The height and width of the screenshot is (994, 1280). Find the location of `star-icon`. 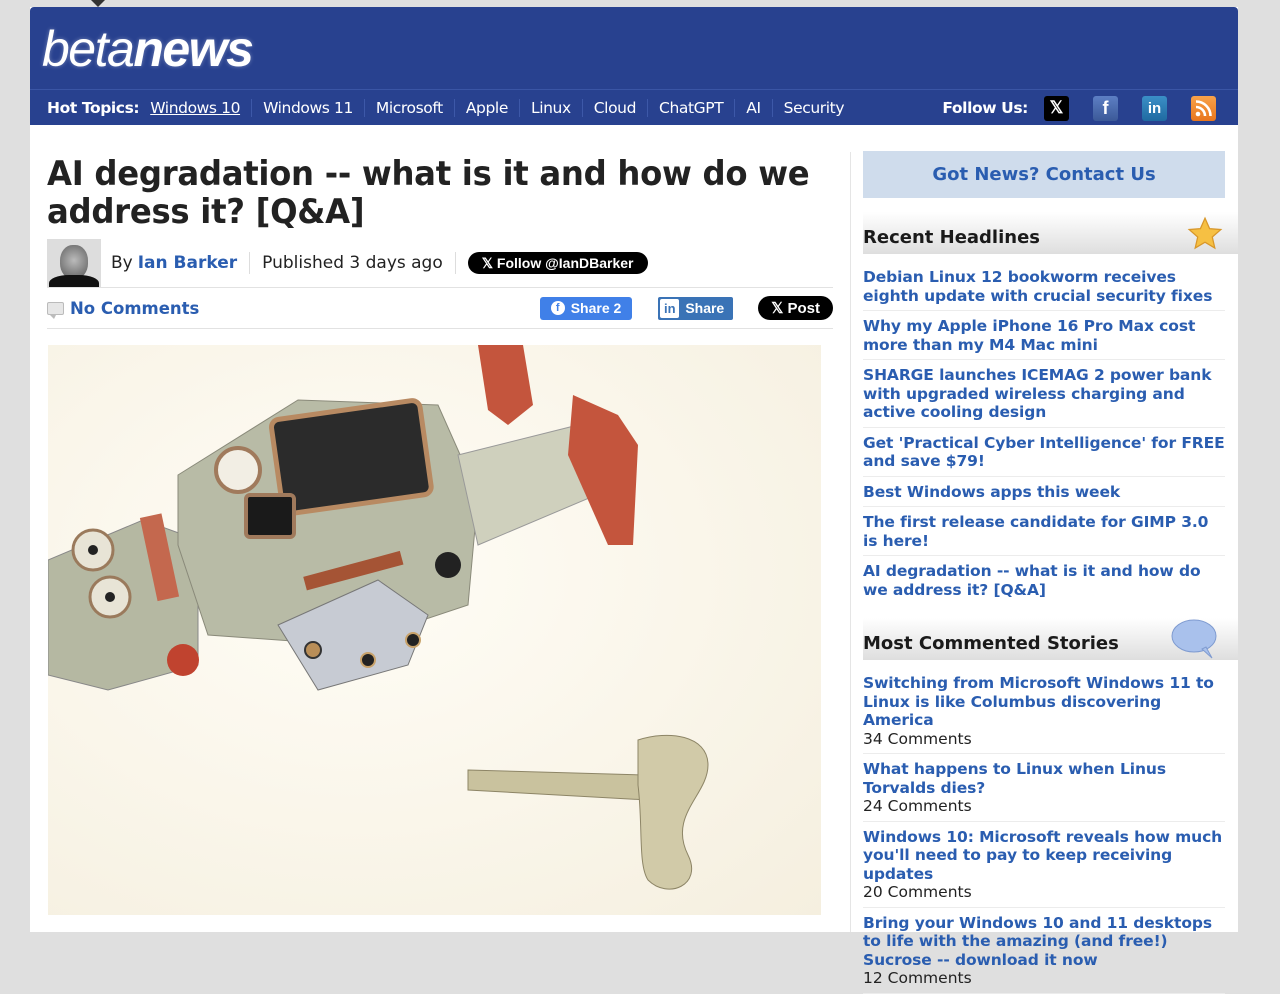

star-icon is located at coordinates (1205, 233).